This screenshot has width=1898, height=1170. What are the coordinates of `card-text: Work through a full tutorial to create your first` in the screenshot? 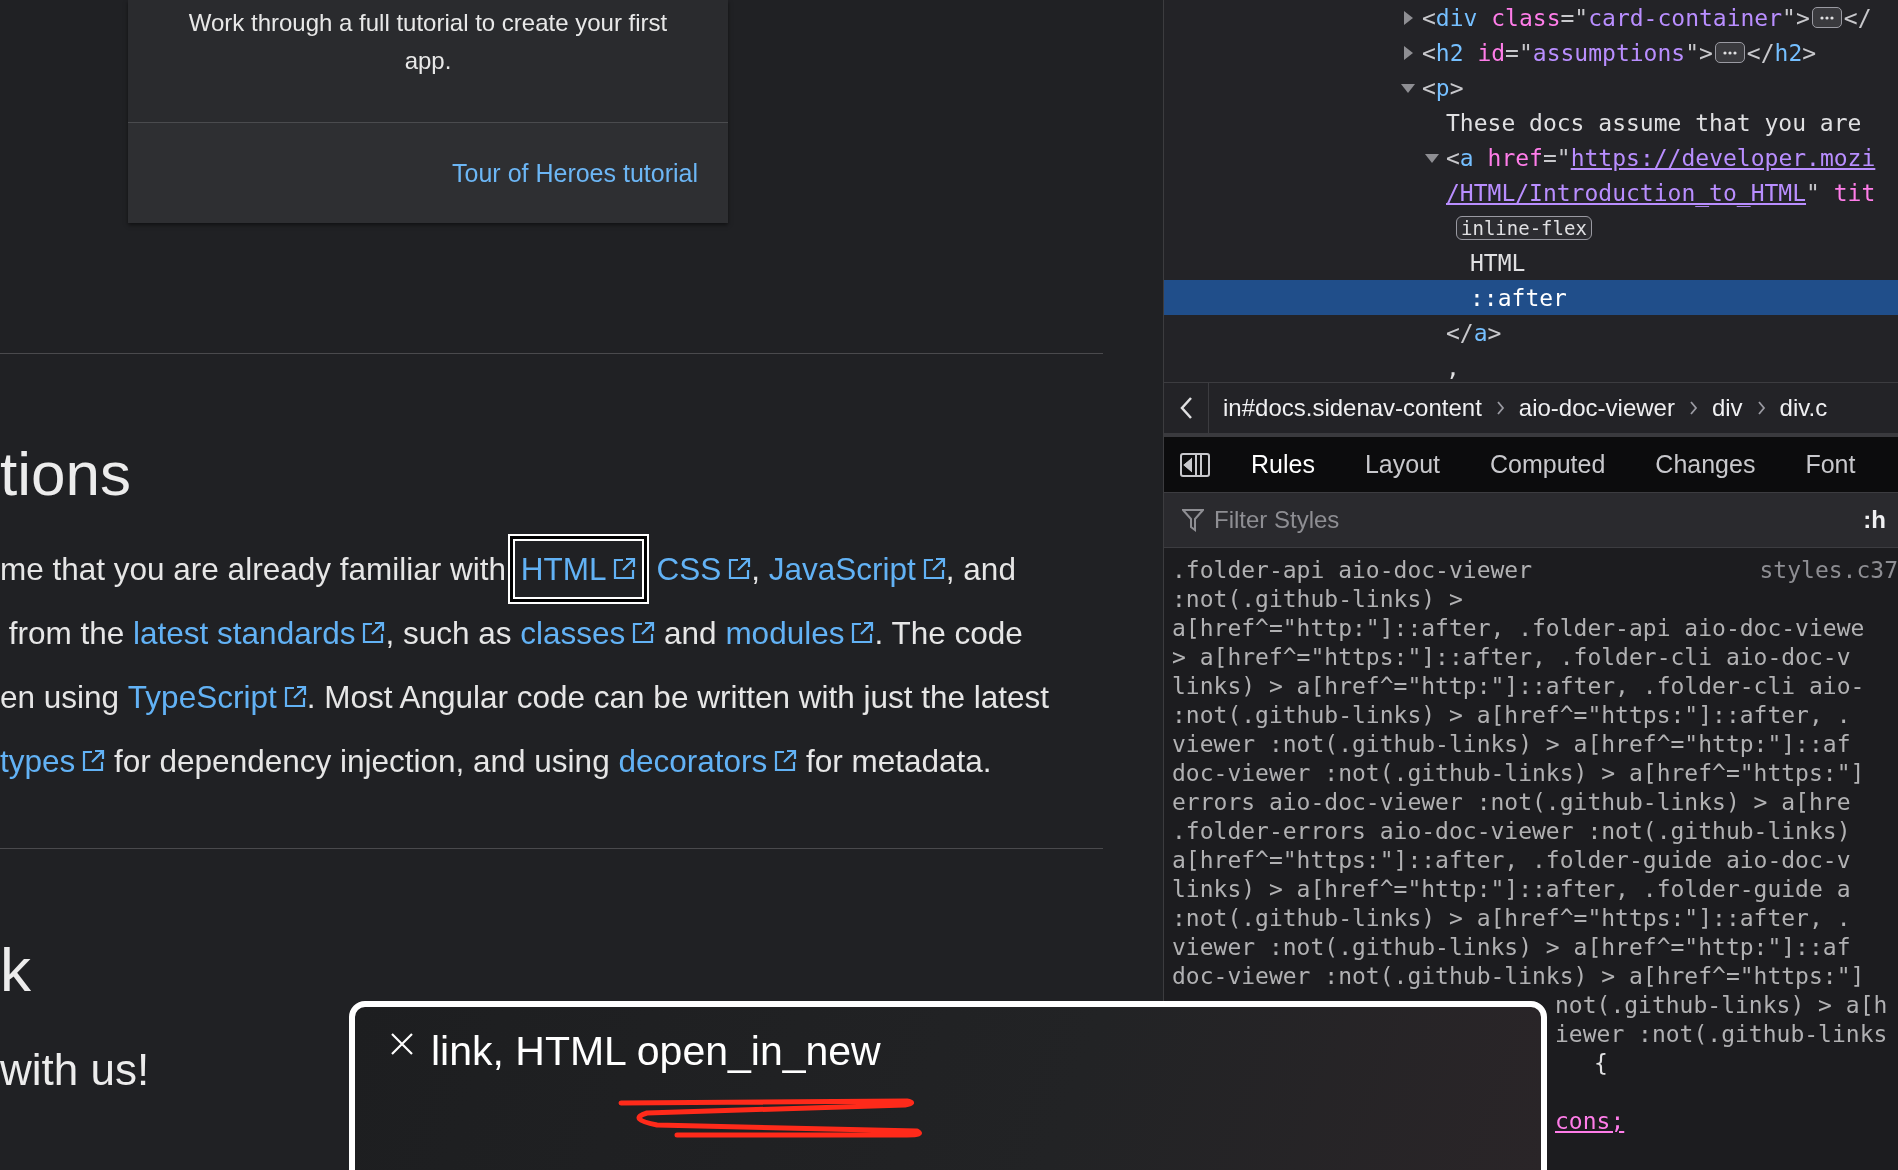 It's located at (428, 23).